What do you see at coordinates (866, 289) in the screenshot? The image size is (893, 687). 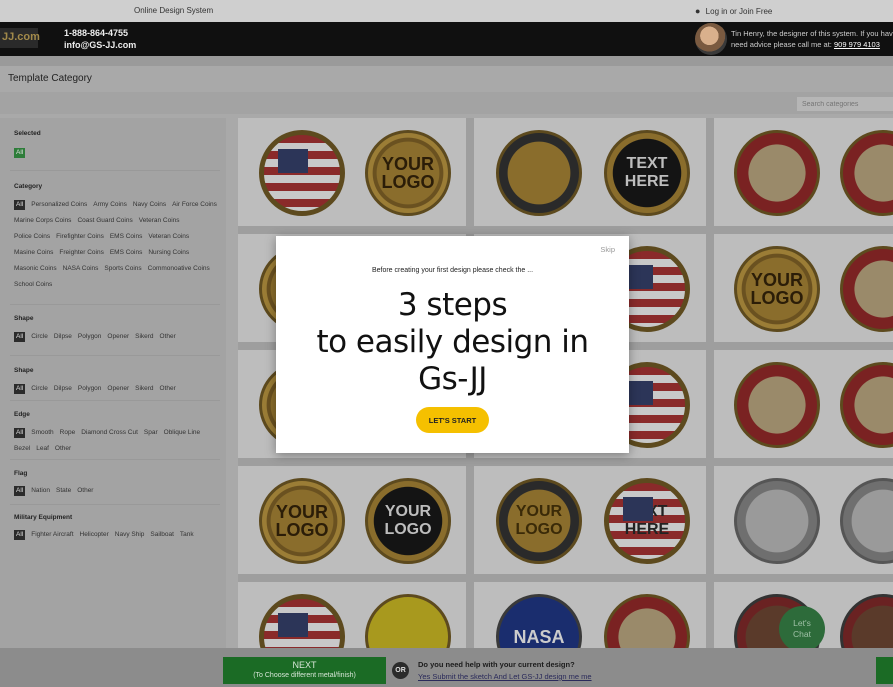 I see `coin-your-logo-blue` at bounding box center [866, 289].